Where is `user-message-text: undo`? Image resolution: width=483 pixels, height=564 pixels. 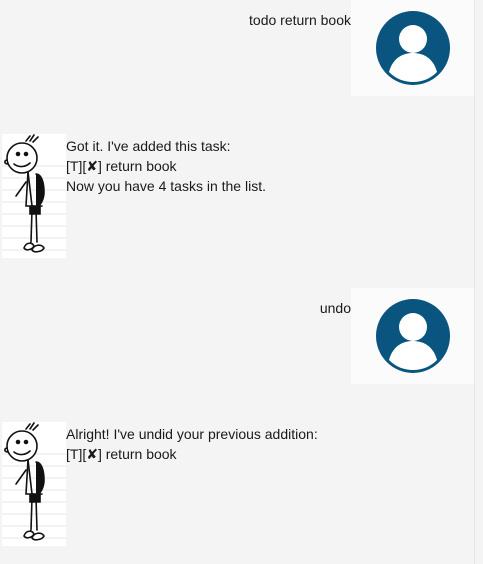 user-message-text: undo is located at coordinates (335, 308).